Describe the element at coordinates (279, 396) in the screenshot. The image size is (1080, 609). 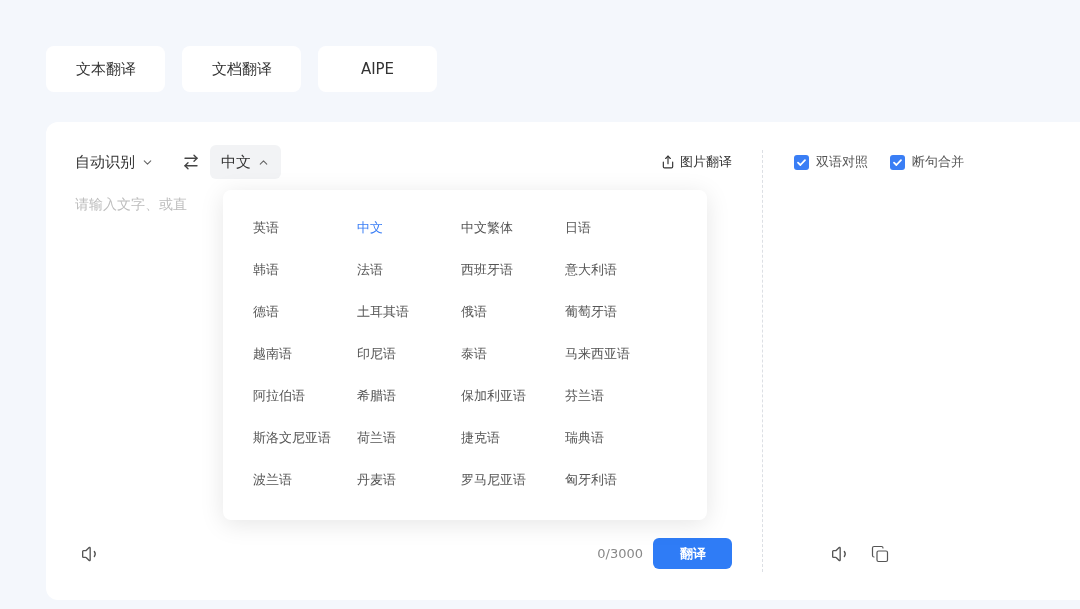
I see `language-option: 阿拉伯语` at that location.